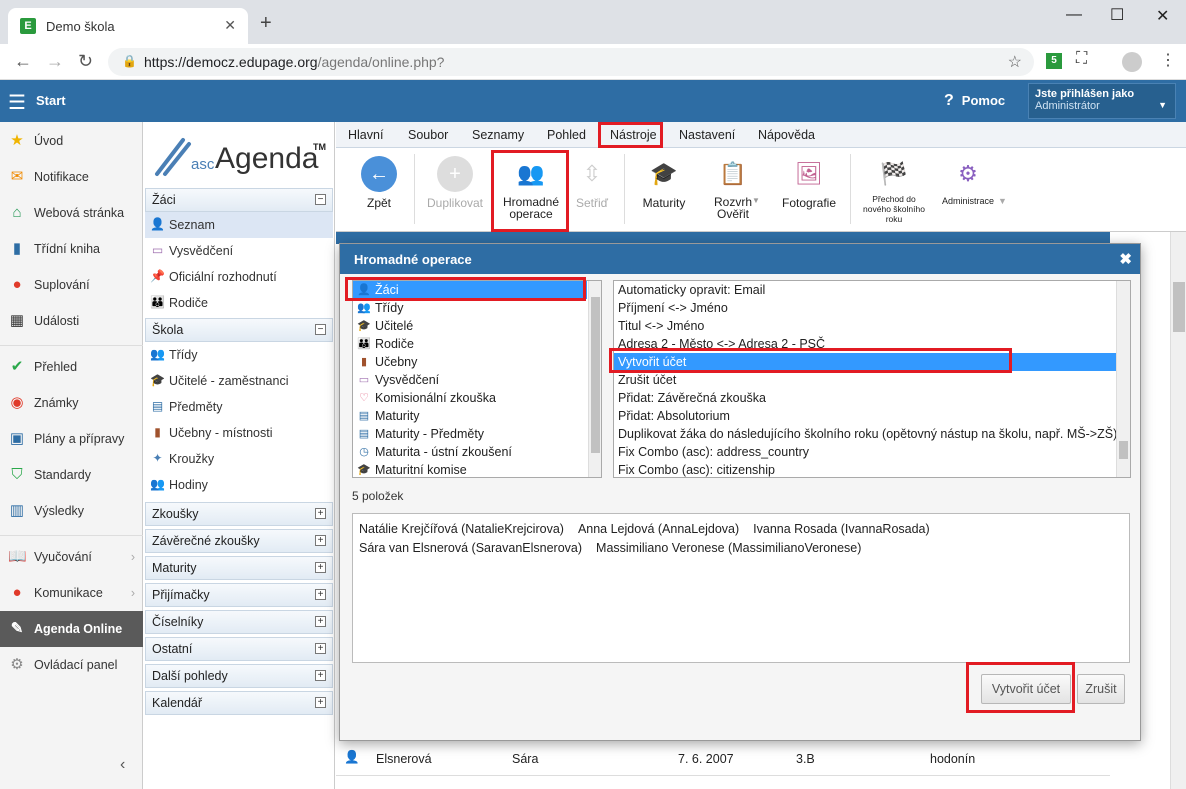 The height and width of the screenshot is (789, 1186). Describe the element at coordinates (365, 135) in the screenshot. I see `tab-hlavni: Hlavní` at that location.